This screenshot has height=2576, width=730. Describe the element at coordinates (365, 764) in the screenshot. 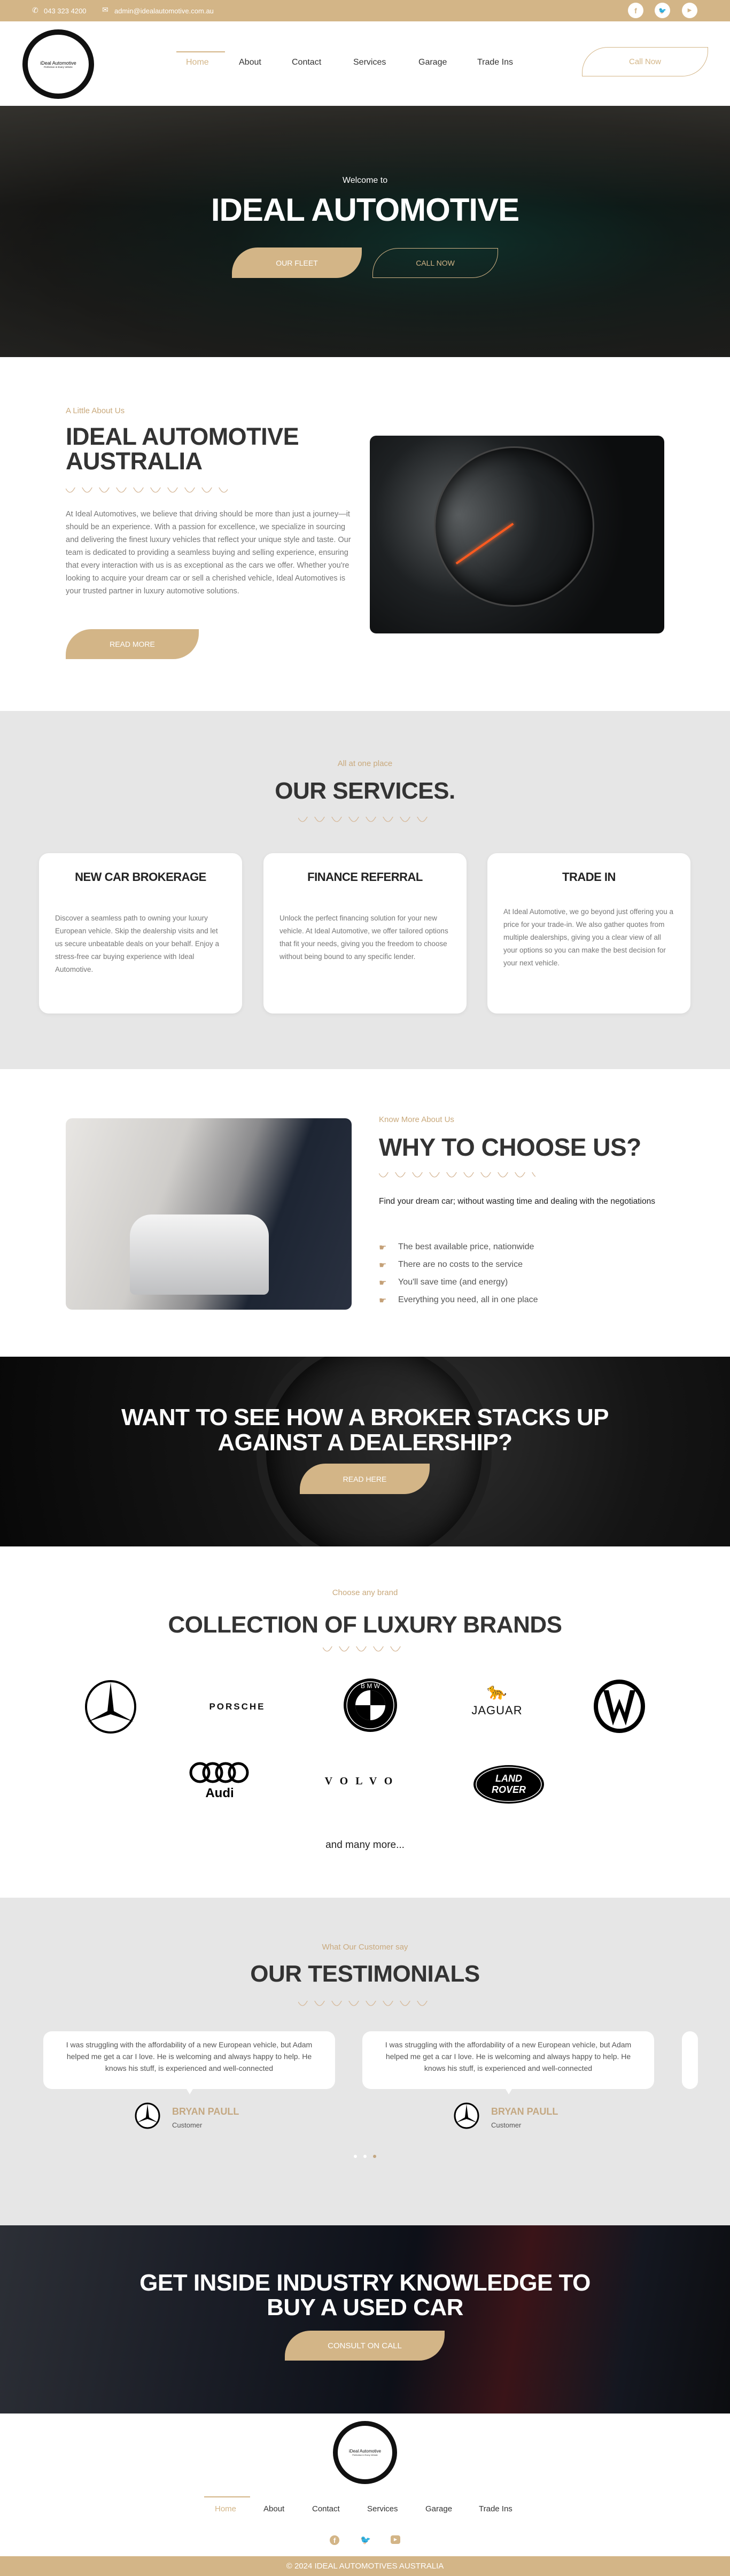

I see `services-label: All at one place` at that location.